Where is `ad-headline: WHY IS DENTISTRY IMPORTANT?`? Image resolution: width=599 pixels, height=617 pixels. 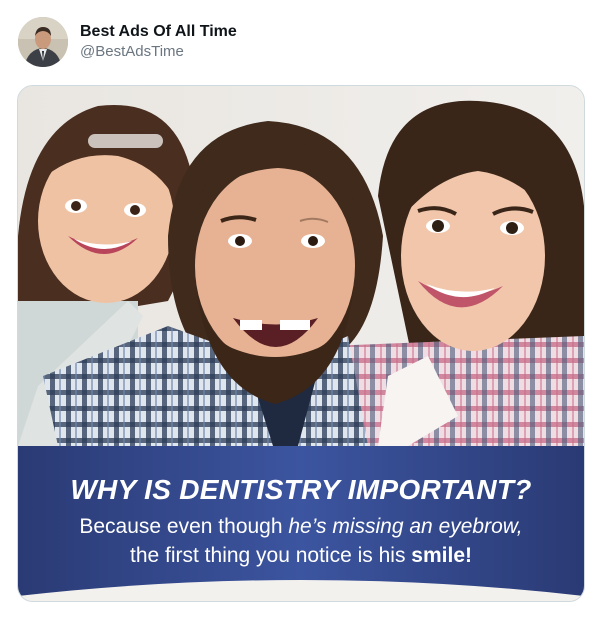
ad-headline: WHY IS DENTISTRY IMPORTANT? is located at coordinates (301, 489).